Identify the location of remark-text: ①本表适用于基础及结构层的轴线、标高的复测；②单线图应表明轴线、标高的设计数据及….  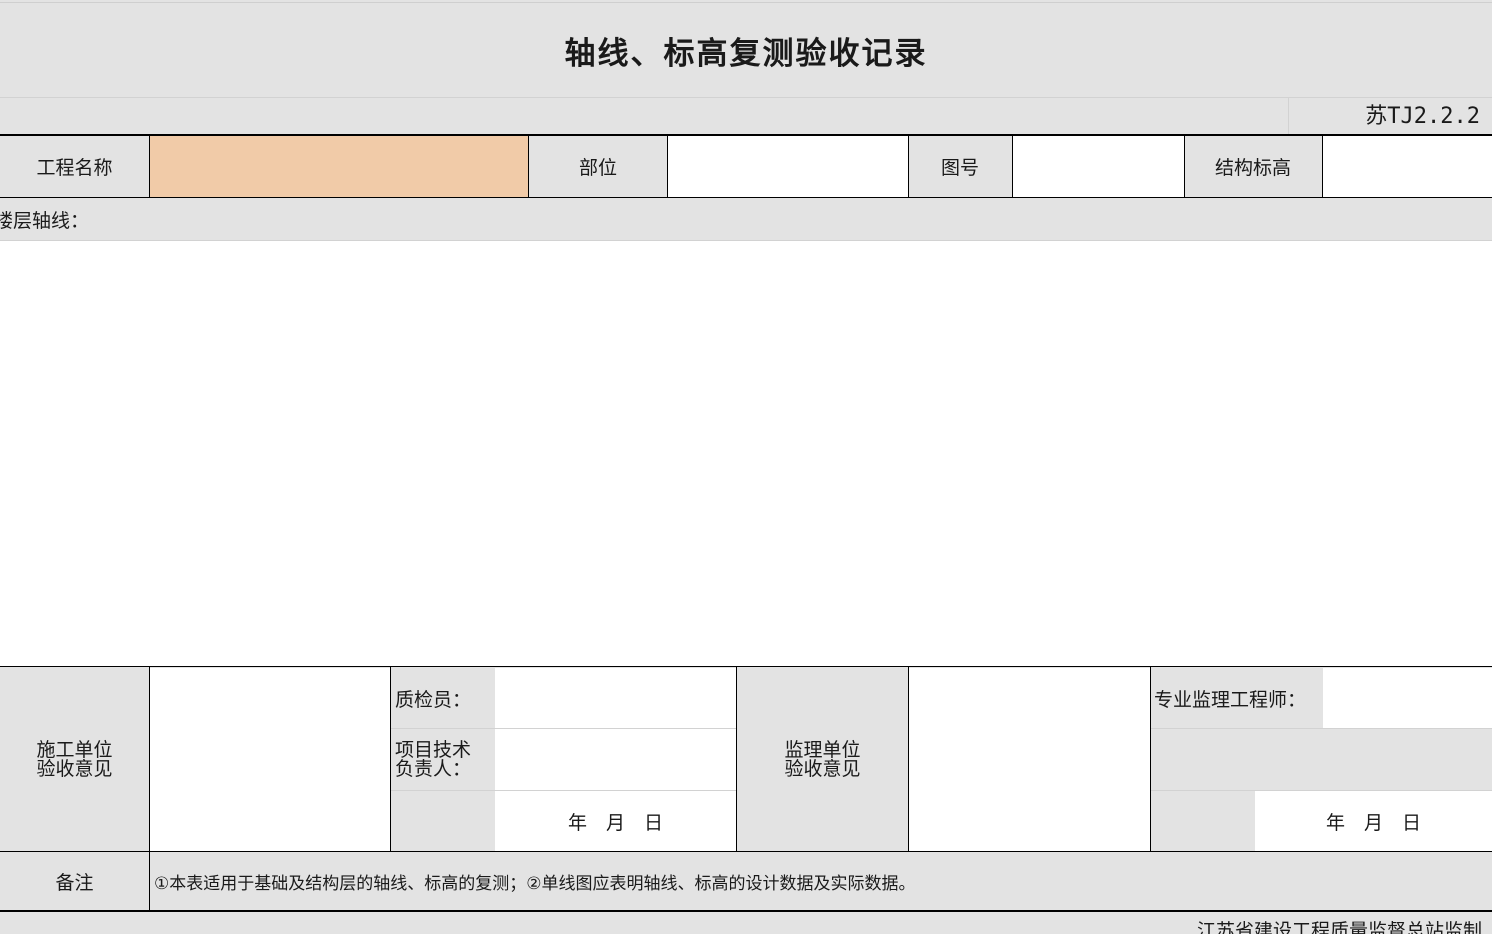
(535, 884).